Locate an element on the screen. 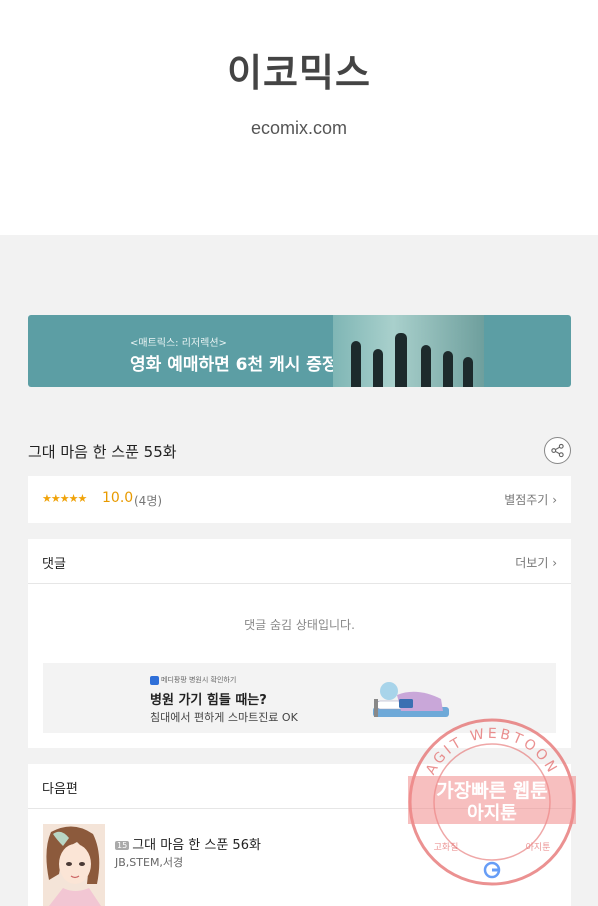  next-episode-thumbnail is located at coordinates (74, 865).